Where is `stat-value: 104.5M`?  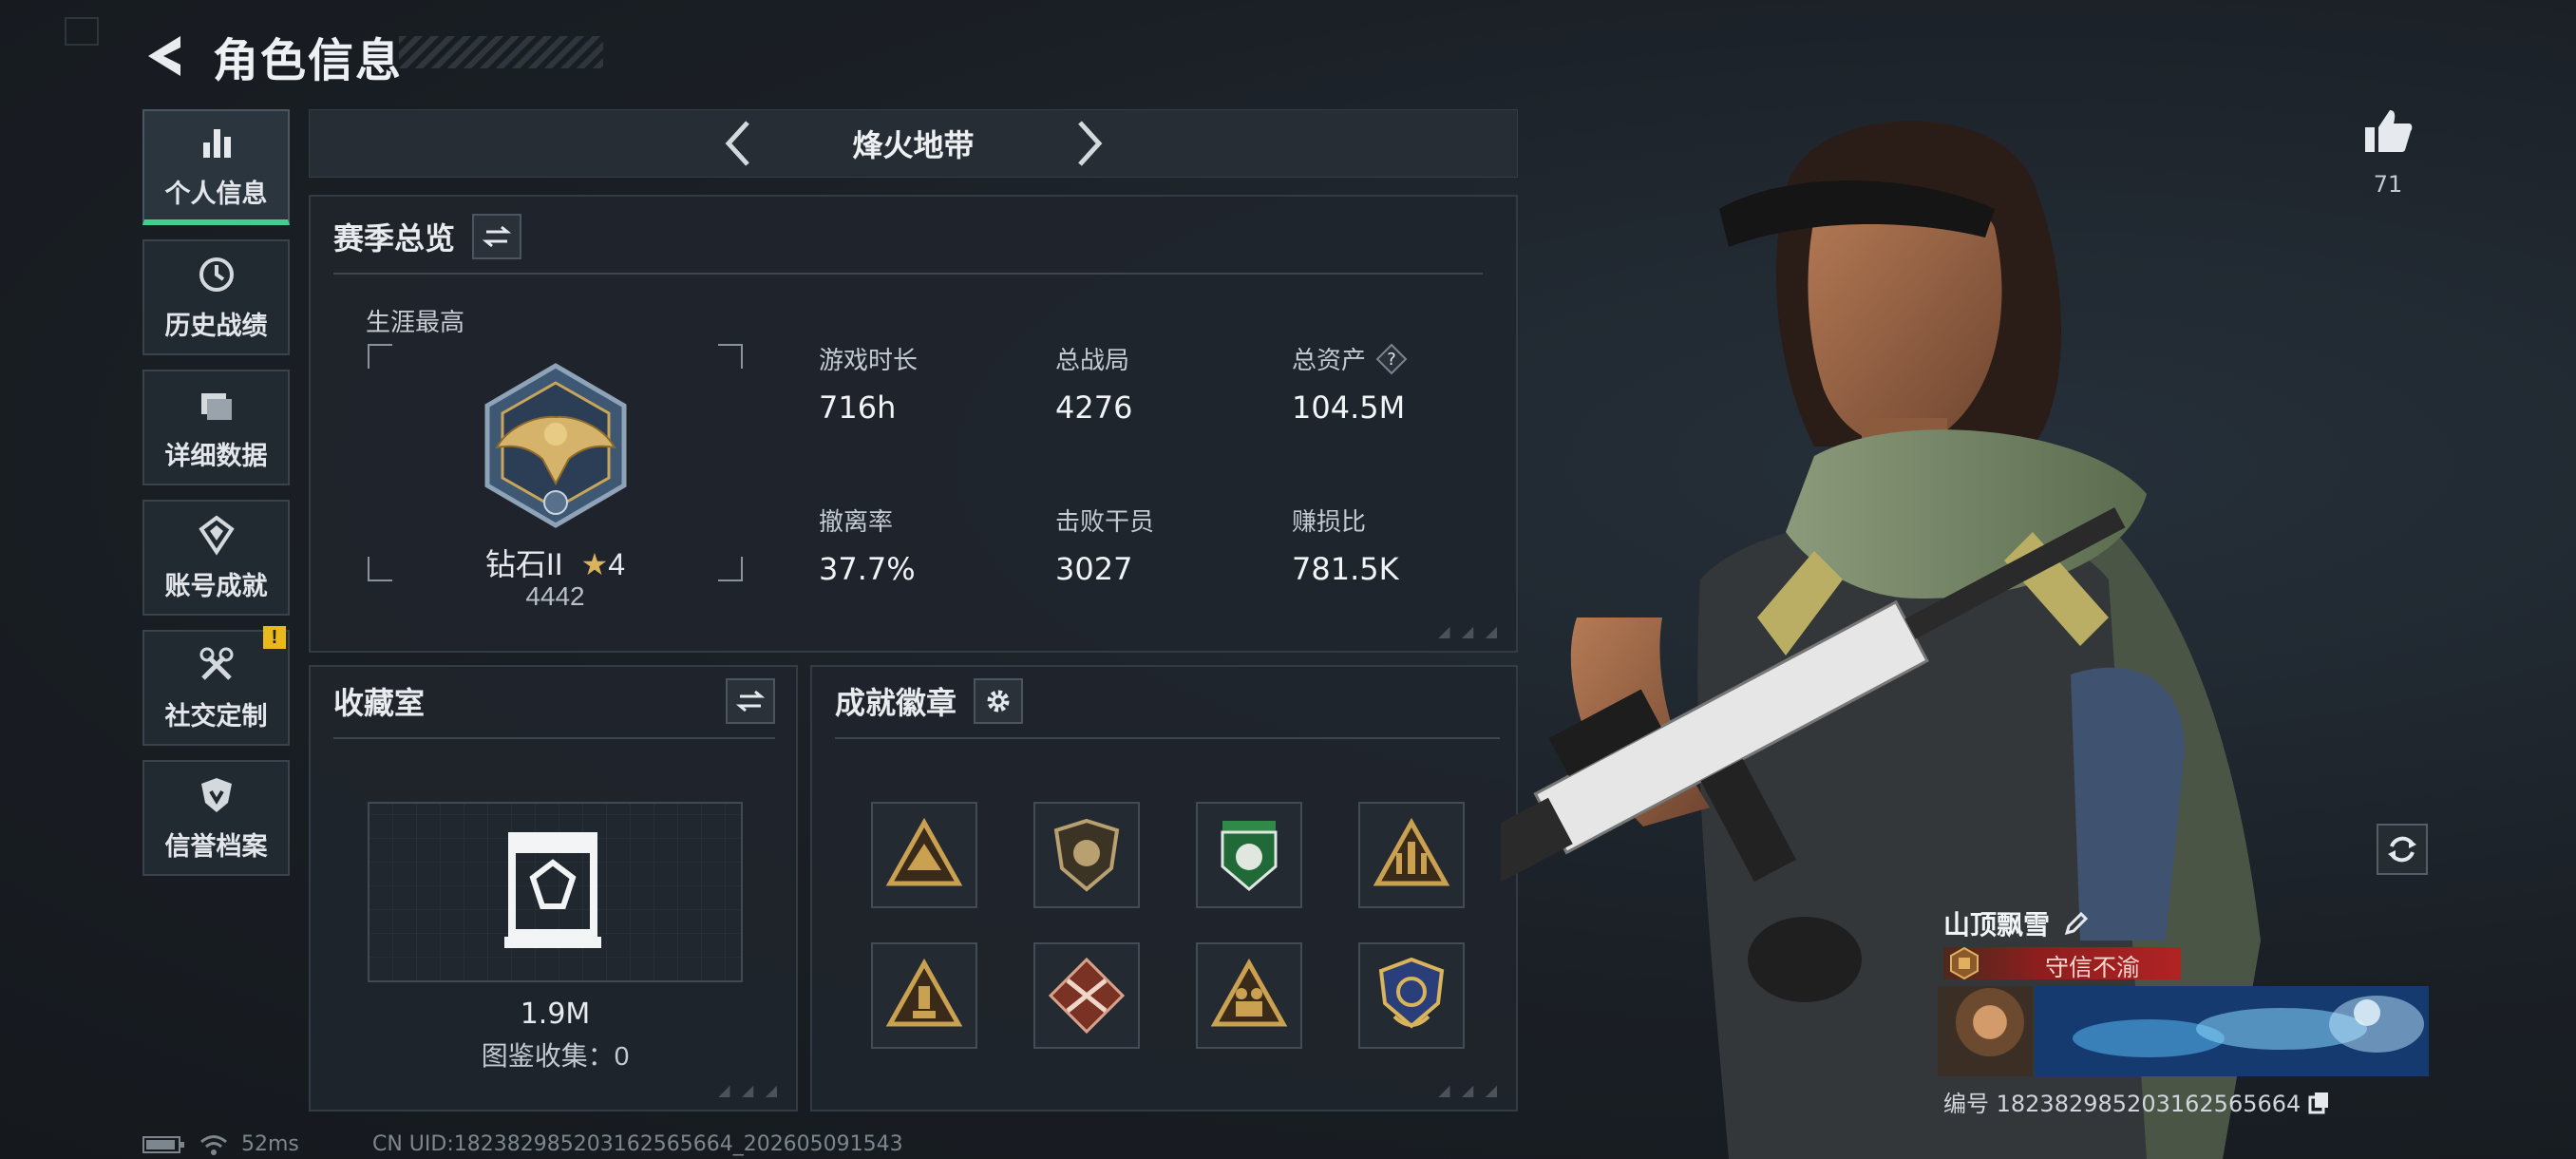
stat-value: 104.5M is located at coordinates (1349, 408).